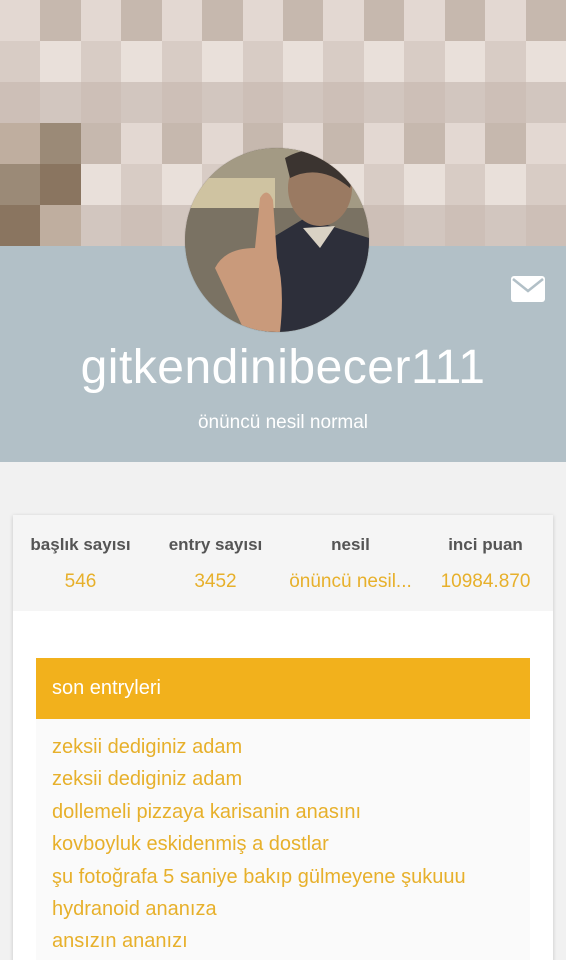  What do you see at coordinates (80, 563) in the screenshot?
I see `stat-topic-count: başlık sayısı 546` at bounding box center [80, 563].